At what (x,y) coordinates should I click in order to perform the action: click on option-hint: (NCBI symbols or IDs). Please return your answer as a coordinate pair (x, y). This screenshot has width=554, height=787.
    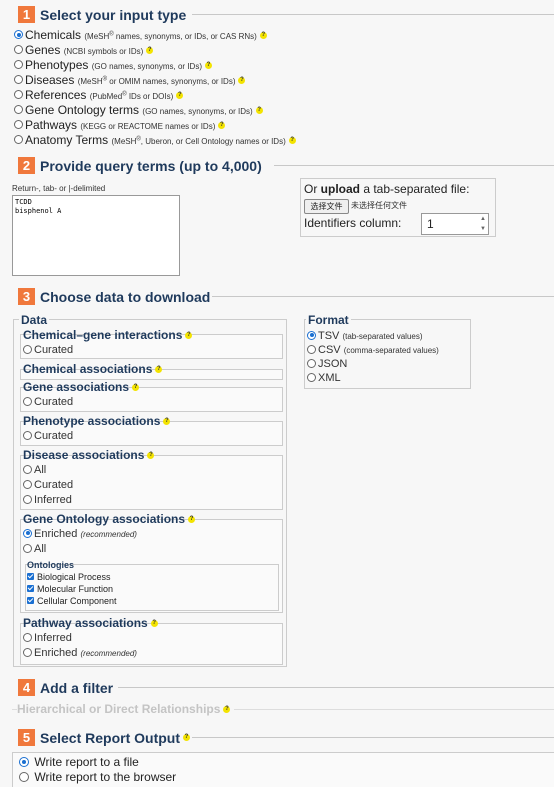
    Looking at the image, I should click on (103, 51).